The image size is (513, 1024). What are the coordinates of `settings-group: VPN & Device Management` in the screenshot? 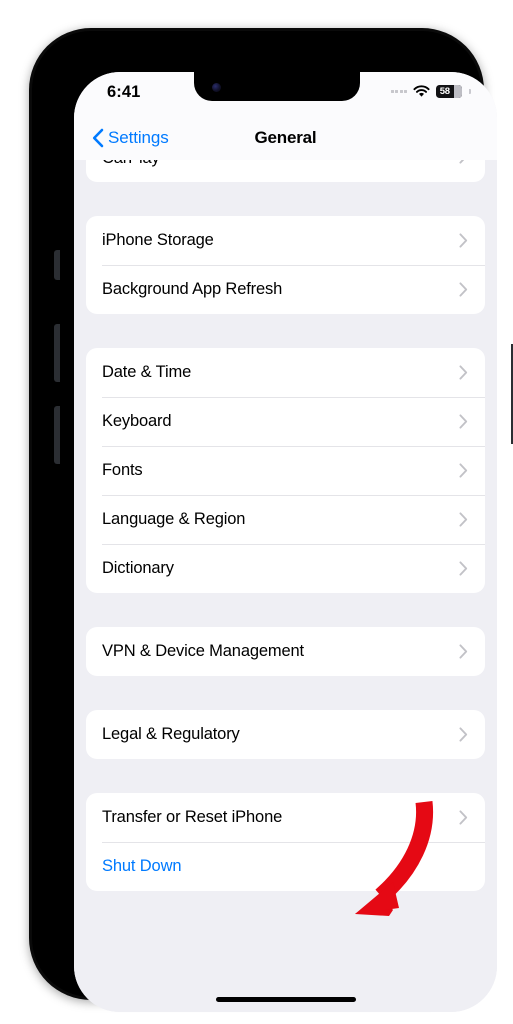 It's located at (285, 651).